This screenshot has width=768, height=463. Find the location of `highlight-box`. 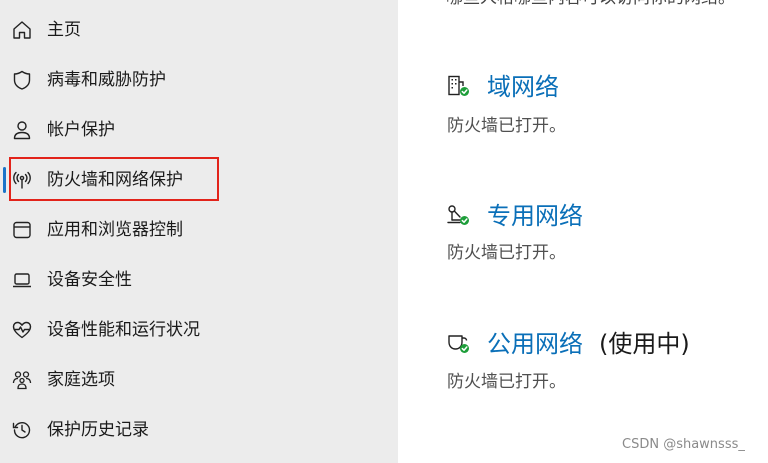

highlight-box is located at coordinates (114, 179).